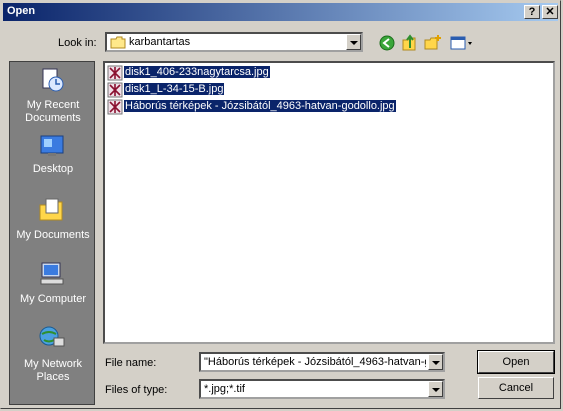 Image resolution: width=563 pixels, height=411 pixels. I want to click on my-documents-icon, so click(51, 209).